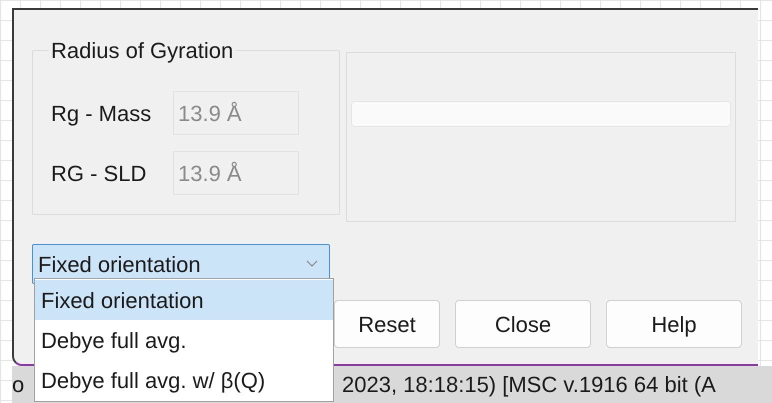 Image resolution: width=772 pixels, height=403 pixels. What do you see at coordinates (387, 324) in the screenshot?
I see `dialog-button: Reset` at bounding box center [387, 324].